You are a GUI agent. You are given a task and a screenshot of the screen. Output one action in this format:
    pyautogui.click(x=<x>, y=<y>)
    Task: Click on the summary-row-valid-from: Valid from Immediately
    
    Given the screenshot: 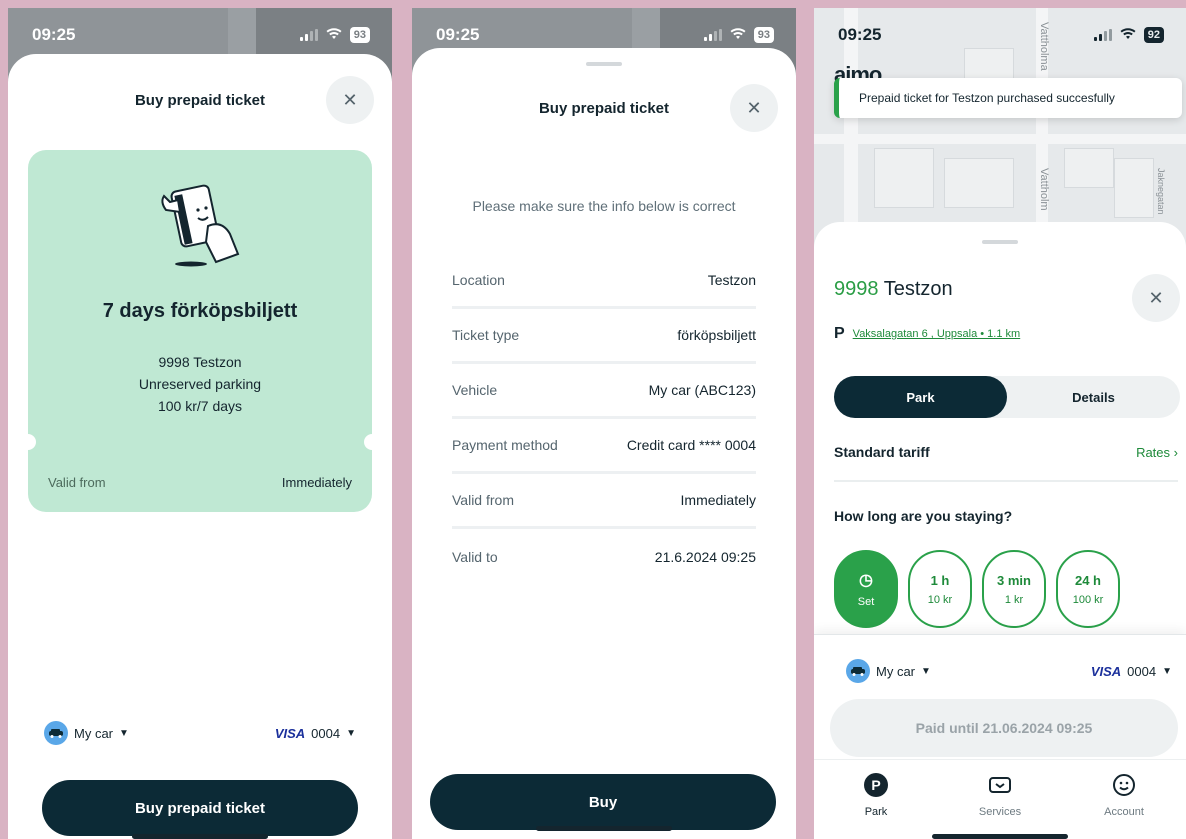 What is the action you would take?
    pyautogui.click(x=604, y=501)
    